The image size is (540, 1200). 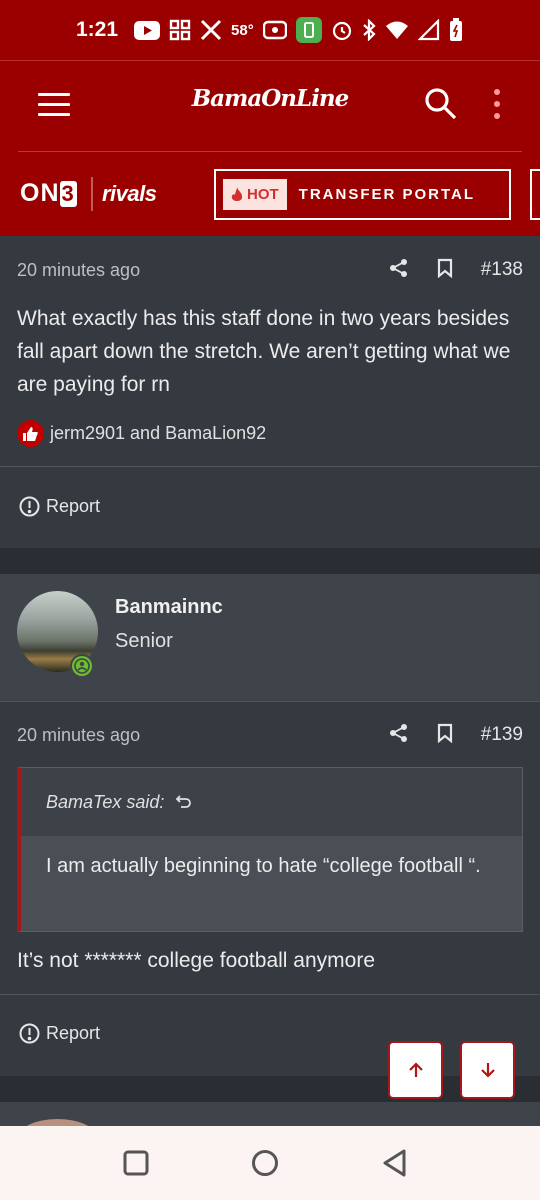 What do you see at coordinates (147, 30) in the screenshot?
I see `youtube-icon` at bounding box center [147, 30].